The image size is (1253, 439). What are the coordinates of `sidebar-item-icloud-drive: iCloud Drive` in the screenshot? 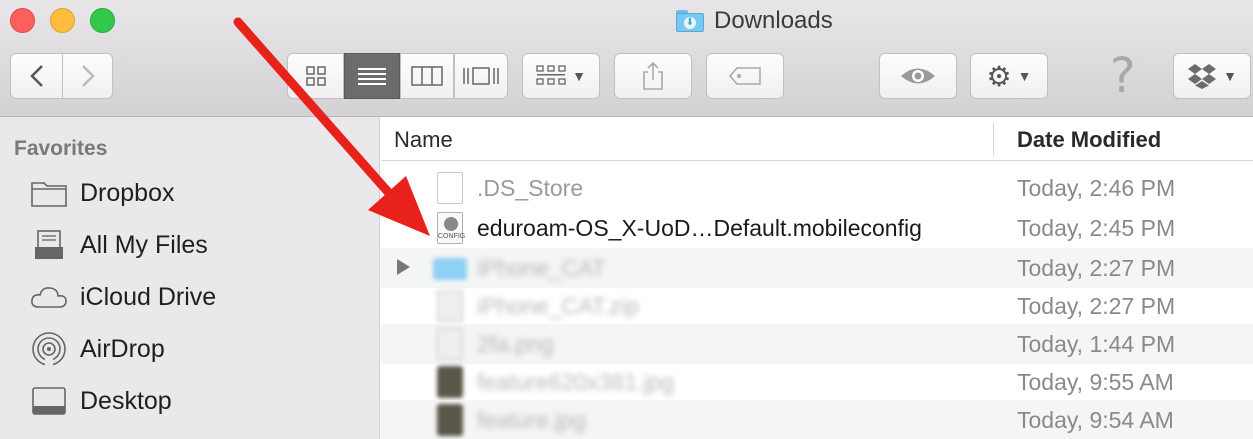 It's located at (123, 297).